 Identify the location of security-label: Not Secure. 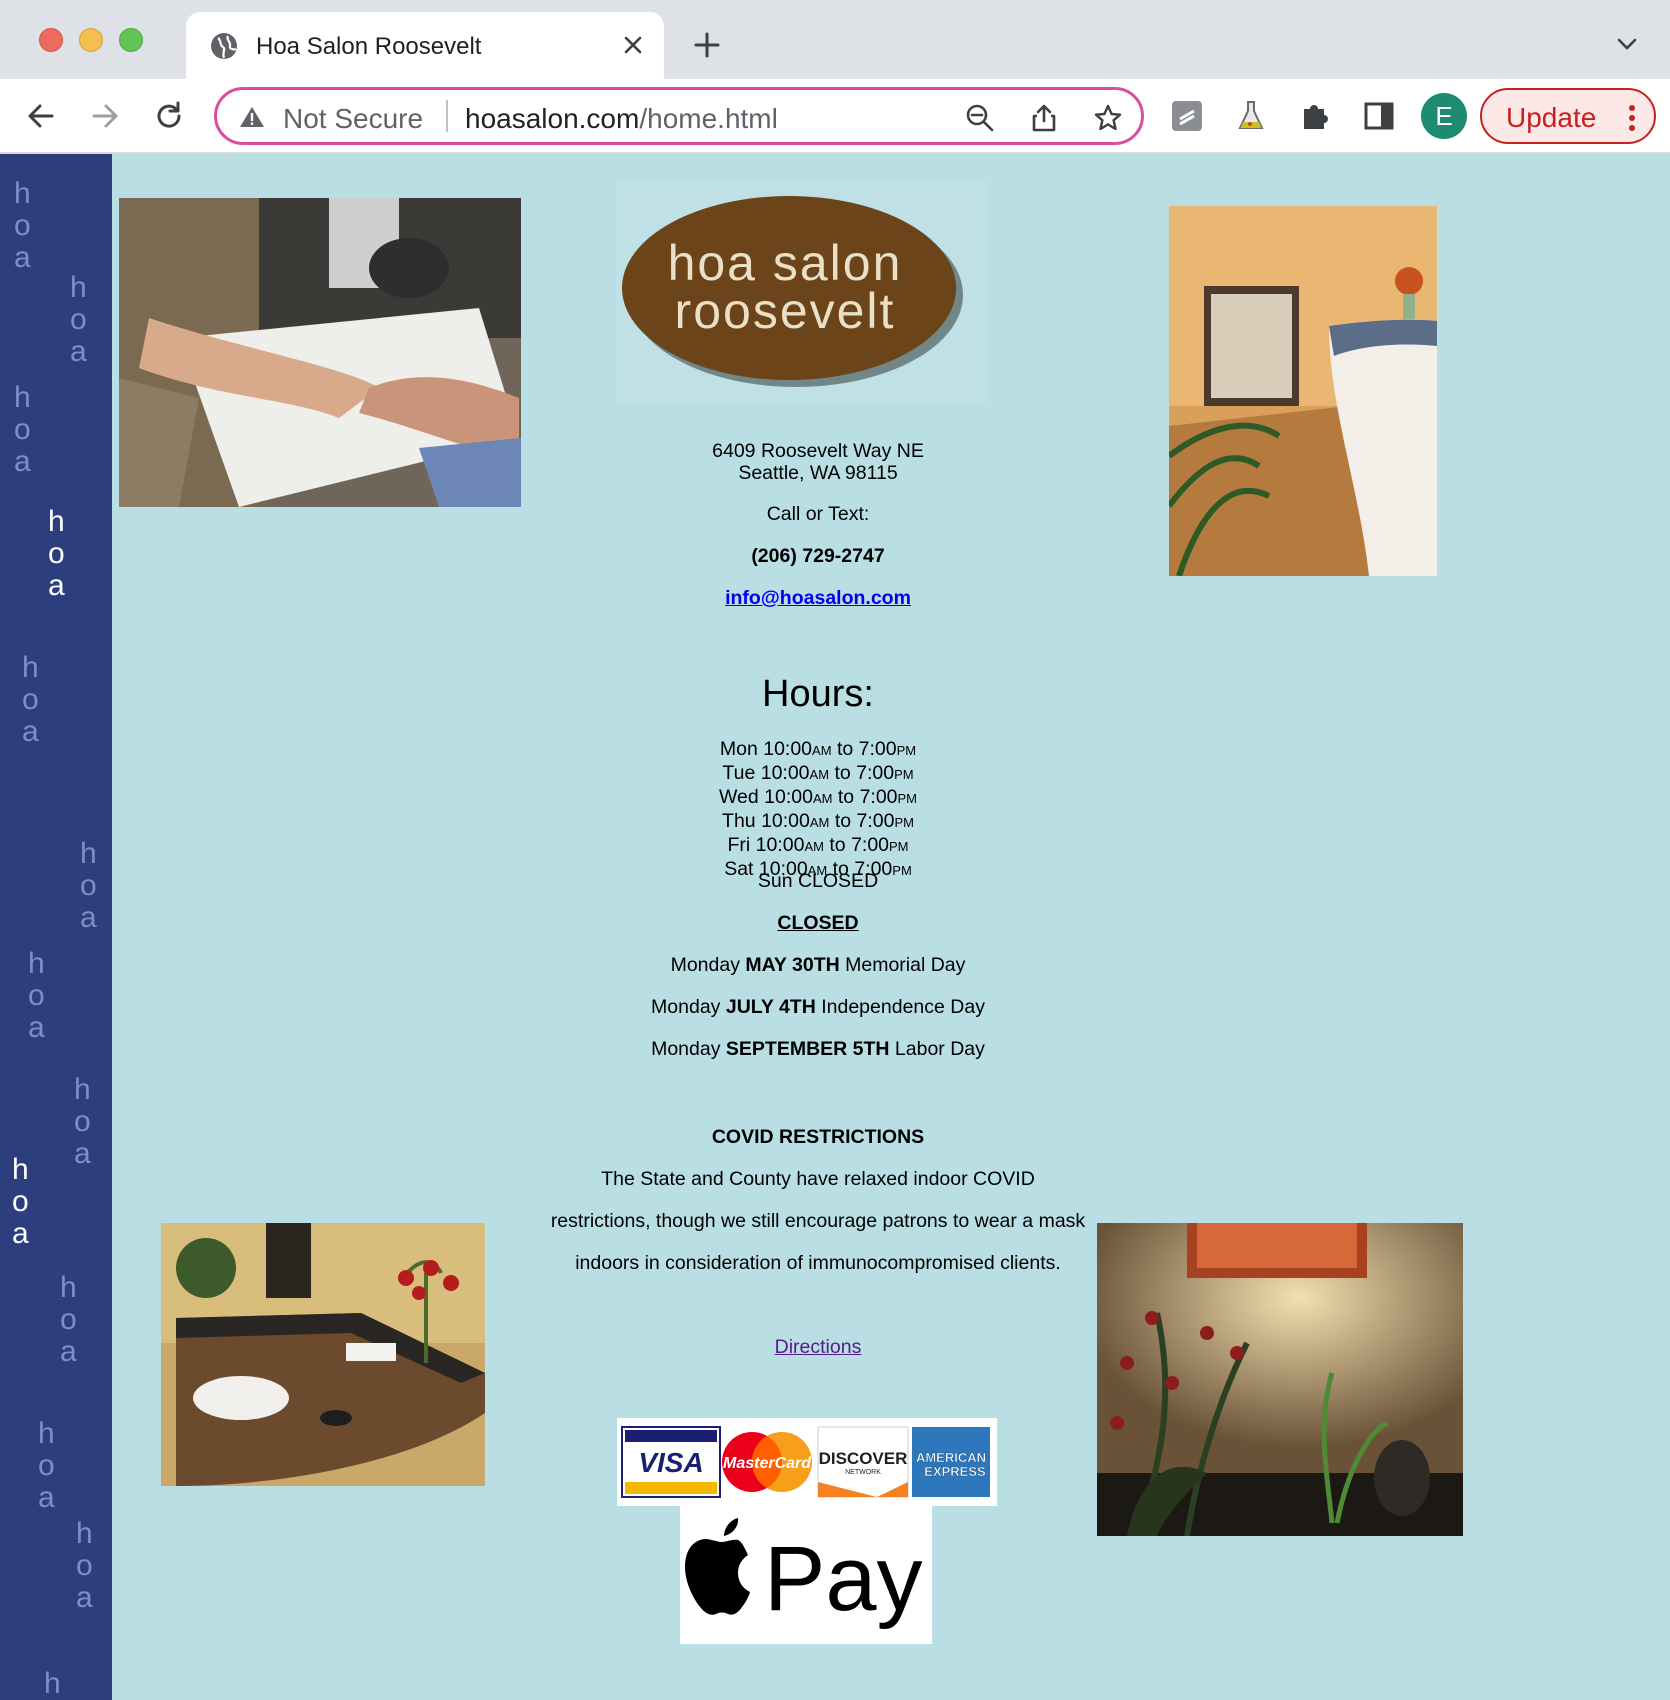
(353, 119).